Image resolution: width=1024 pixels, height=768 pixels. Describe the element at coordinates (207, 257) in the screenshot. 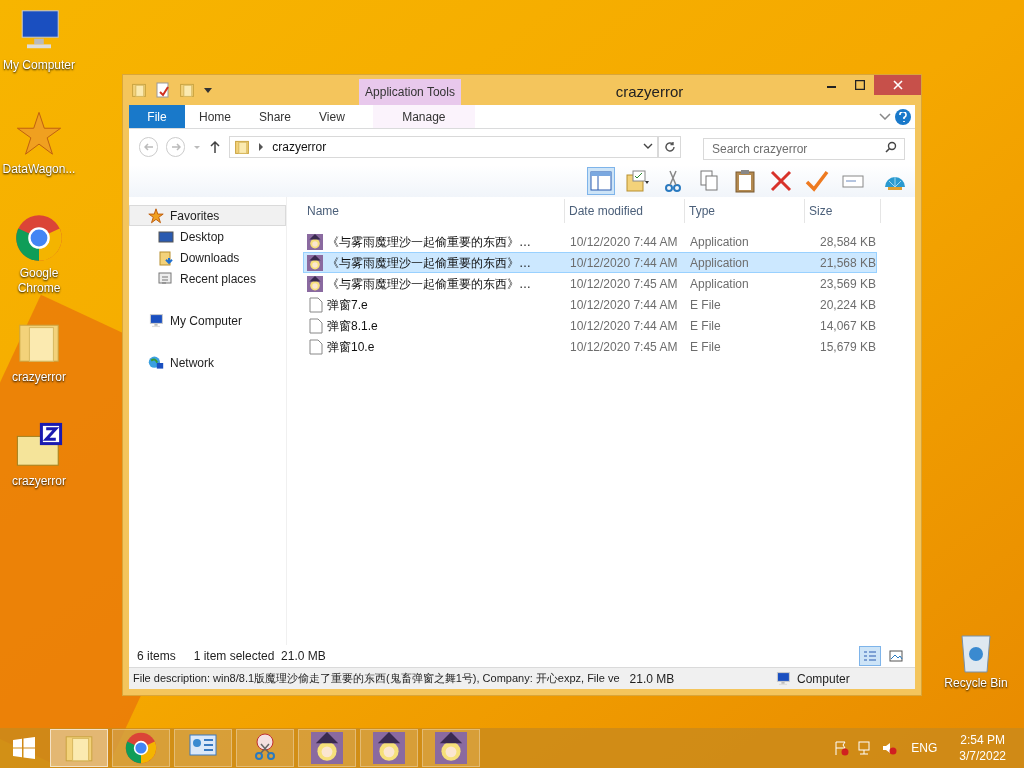

I see `nav-item: Downloads` at that location.